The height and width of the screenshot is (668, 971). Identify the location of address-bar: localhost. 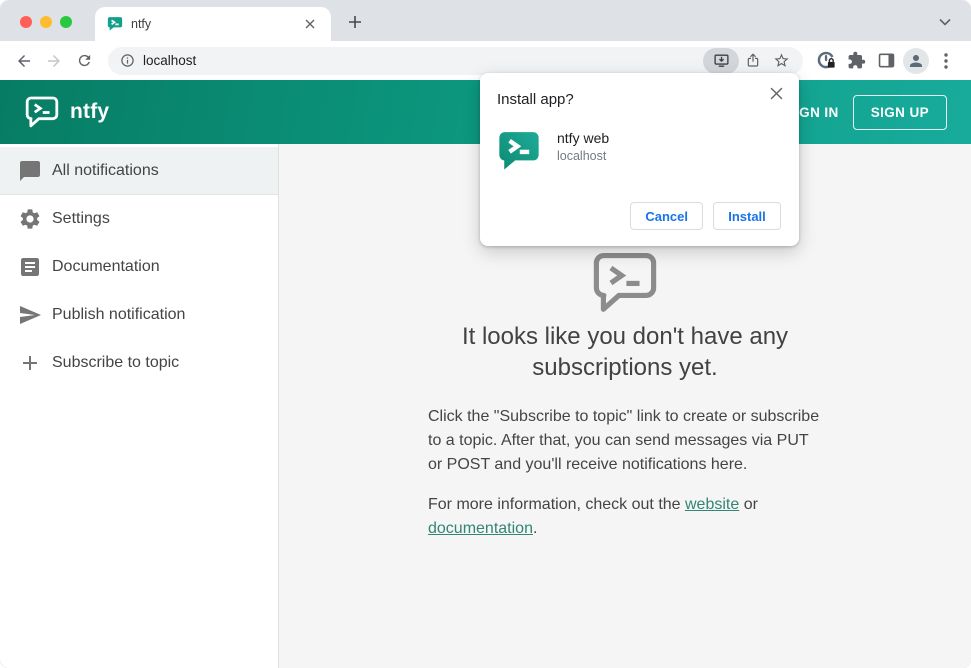
(455, 60).